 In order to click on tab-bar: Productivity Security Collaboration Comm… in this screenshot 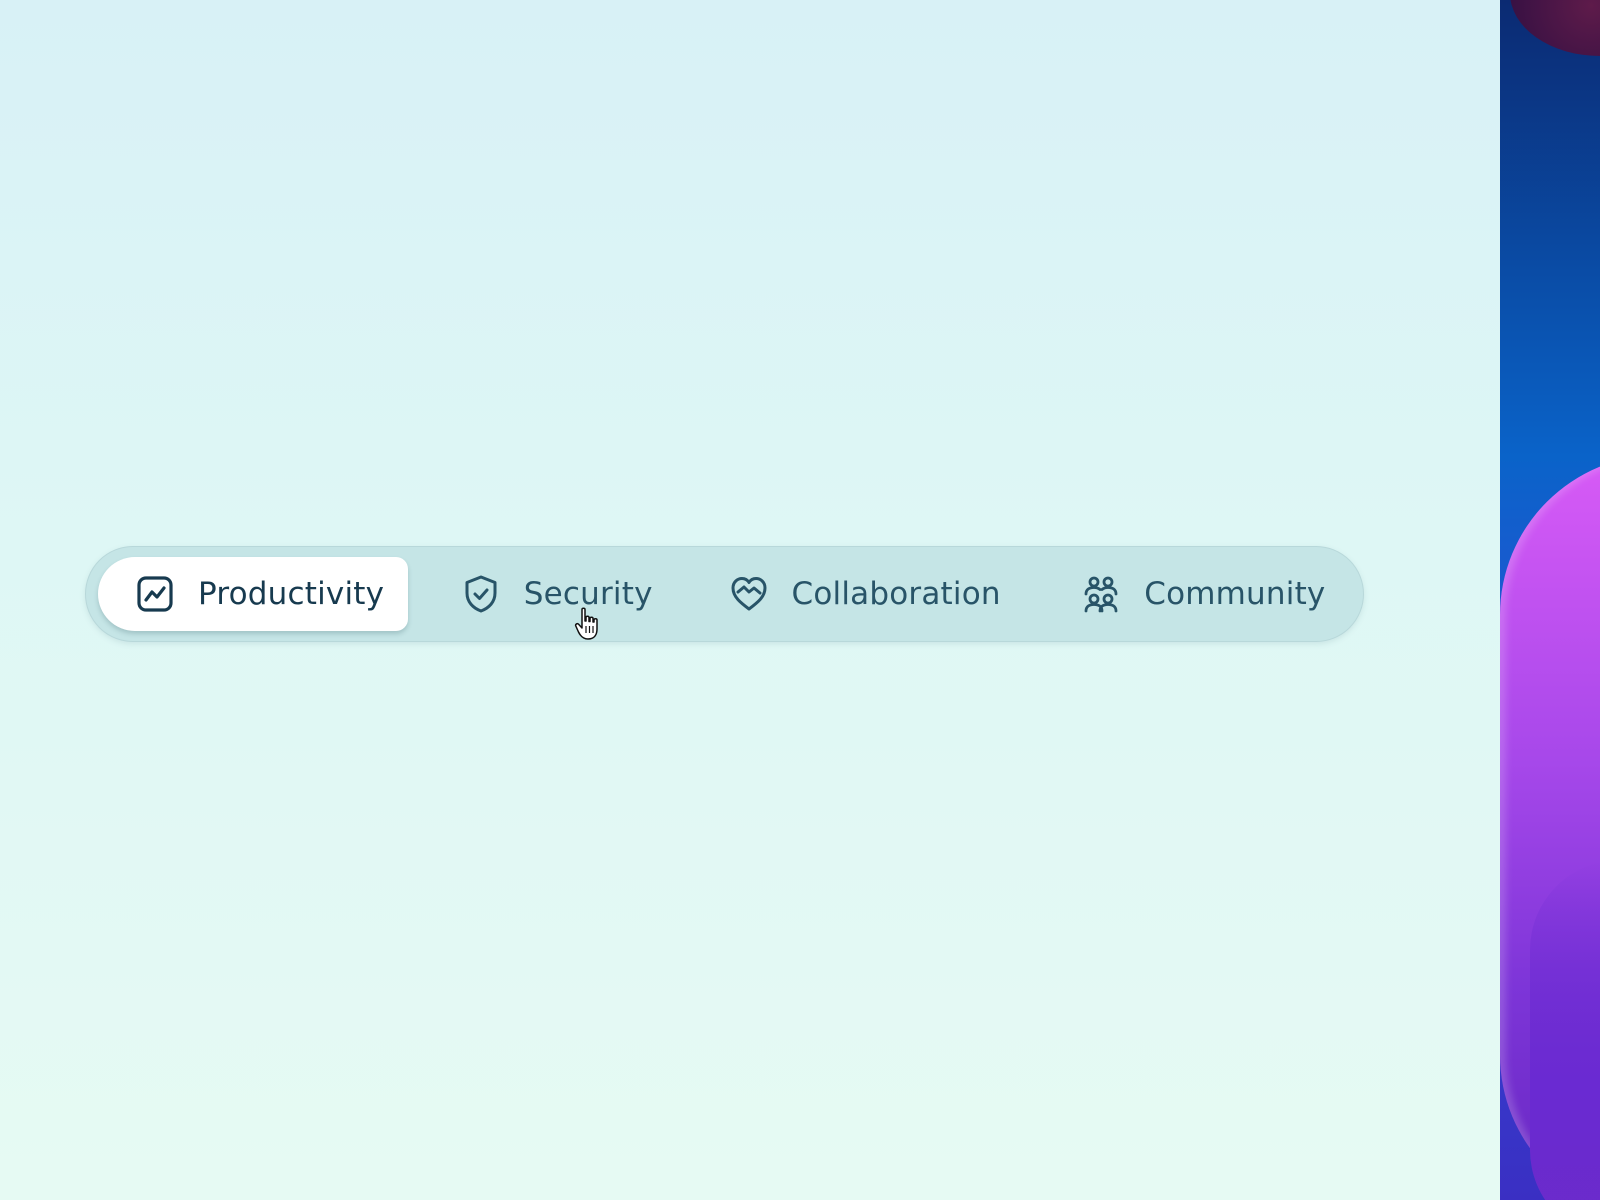, I will do `click(724, 594)`.